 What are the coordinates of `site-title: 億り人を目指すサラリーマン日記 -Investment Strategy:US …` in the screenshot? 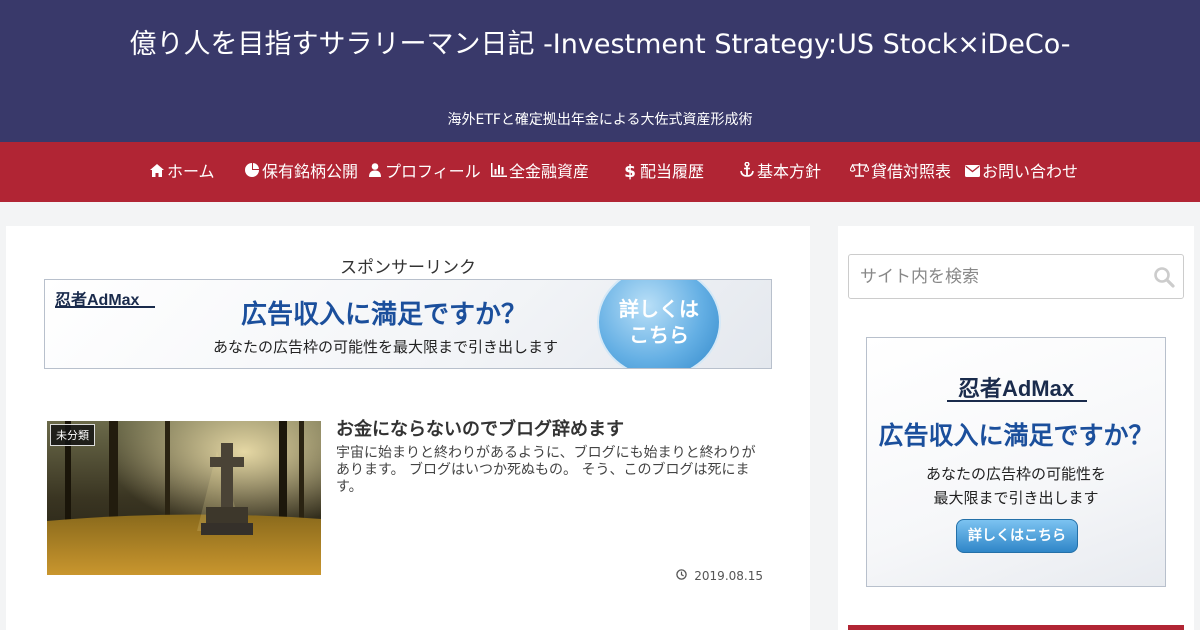 It's located at (600, 45).